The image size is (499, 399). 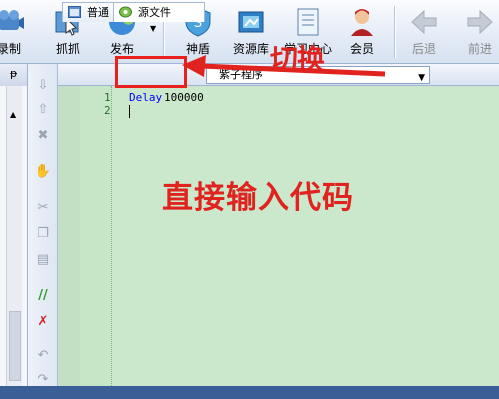 What do you see at coordinates (98, 12) in the screenshot?
I see `tab-normal-label: 普通` at bounding box center [98, 12].